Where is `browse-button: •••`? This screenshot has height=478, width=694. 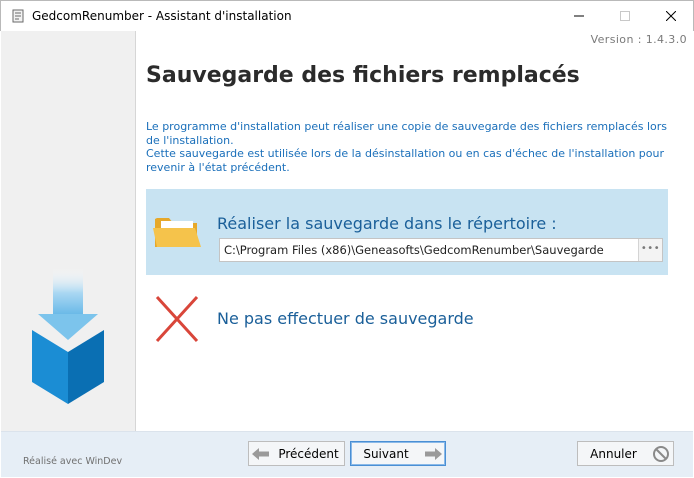 browse-button: ••• is located at coordinates (650, 250).